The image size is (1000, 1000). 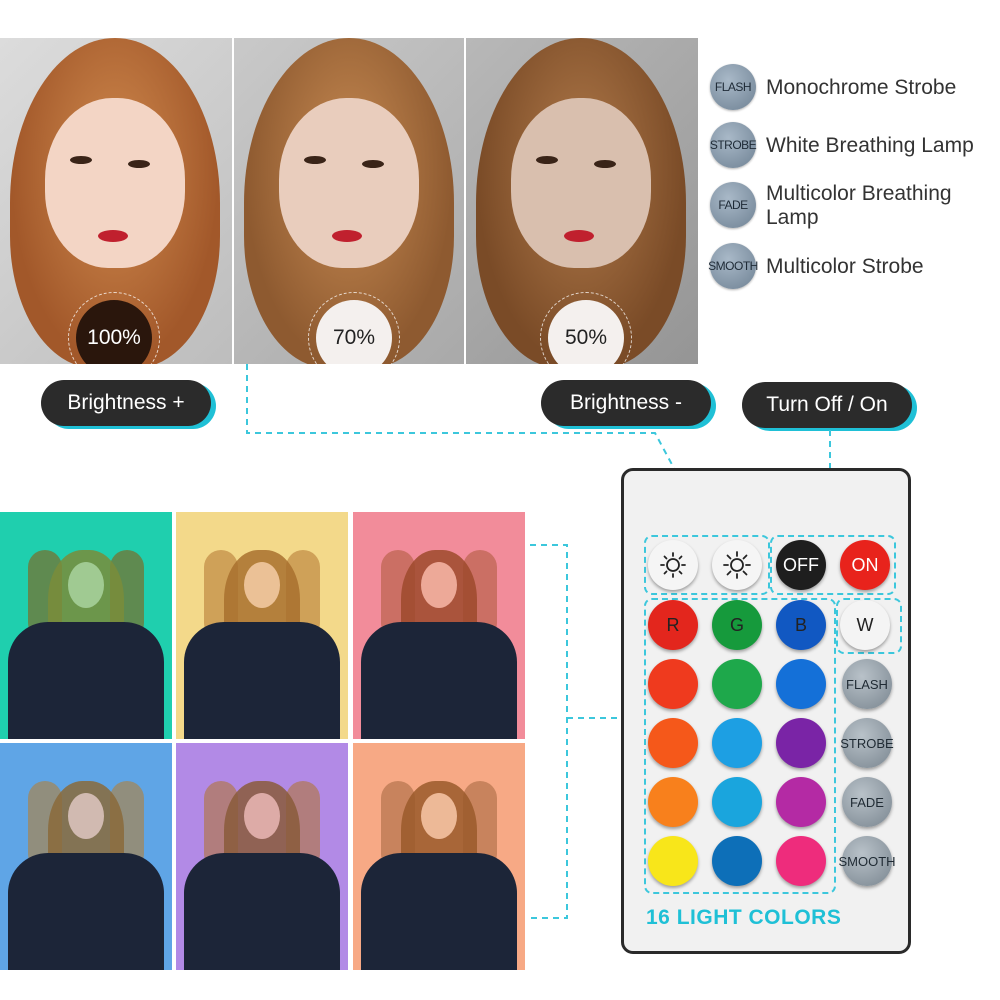 I want to click on red-button: R, so click(x=673, y=625).